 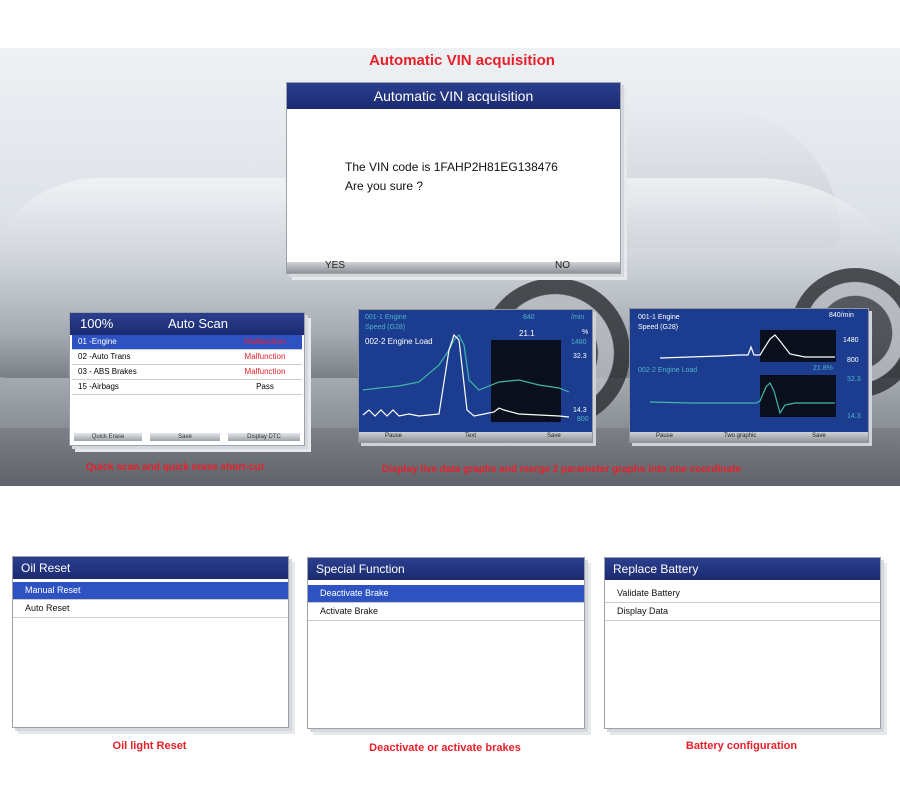 I want to click on menu-item-deactivate-brake: Deactivate Brake, so click(x=446, y=594).